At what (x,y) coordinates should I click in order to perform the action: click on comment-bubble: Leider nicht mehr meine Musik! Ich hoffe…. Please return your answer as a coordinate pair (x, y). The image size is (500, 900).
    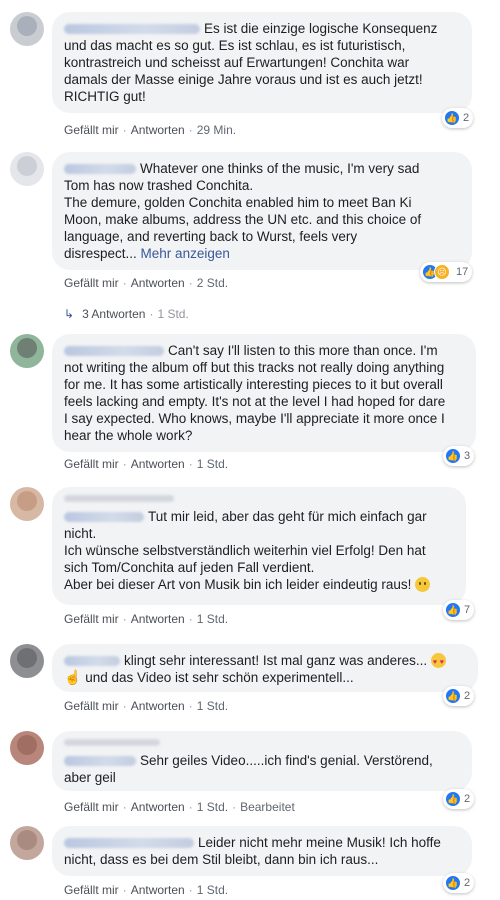
    Looking at the image, I should click on (262, 851).